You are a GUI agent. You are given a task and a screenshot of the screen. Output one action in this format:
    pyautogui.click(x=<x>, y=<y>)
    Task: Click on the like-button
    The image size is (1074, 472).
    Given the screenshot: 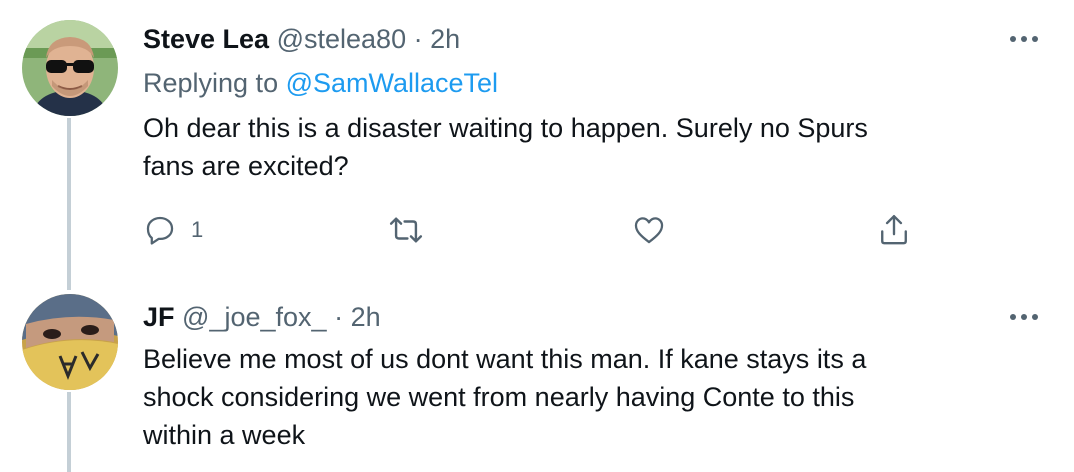 What is the action you would take?
    pyautogui.click(x=649, y=230)
    